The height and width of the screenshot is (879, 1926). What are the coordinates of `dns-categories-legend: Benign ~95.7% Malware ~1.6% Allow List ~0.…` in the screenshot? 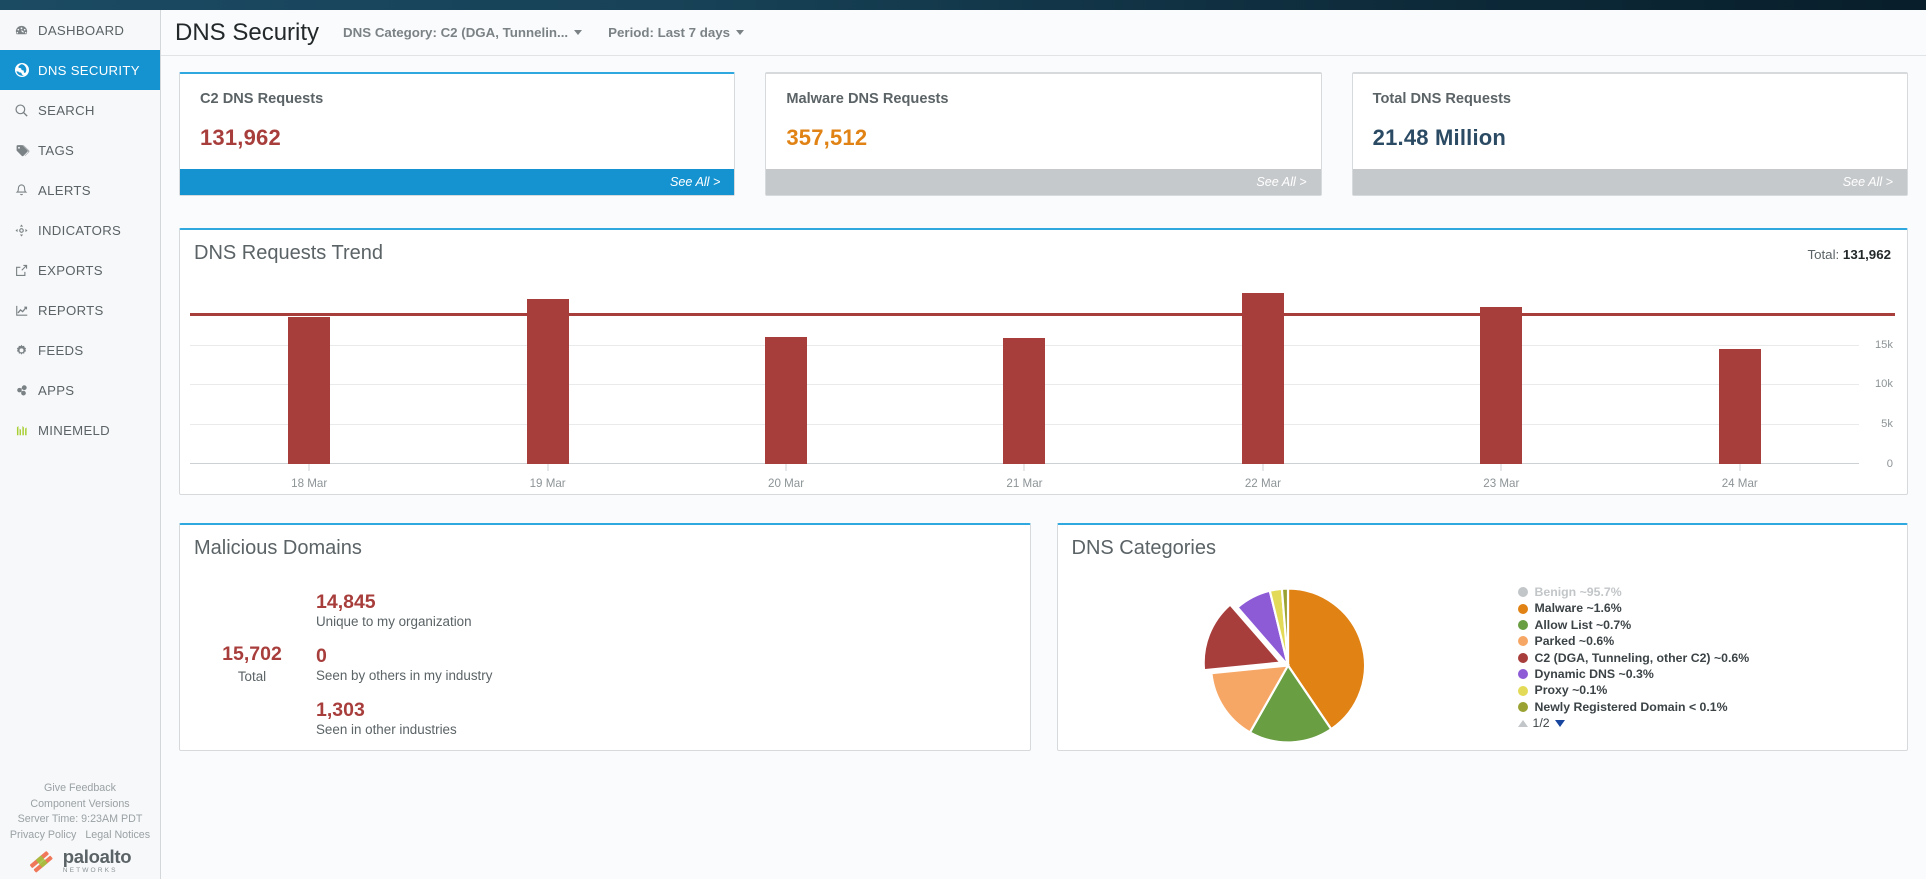 It's located at (1712, 651).